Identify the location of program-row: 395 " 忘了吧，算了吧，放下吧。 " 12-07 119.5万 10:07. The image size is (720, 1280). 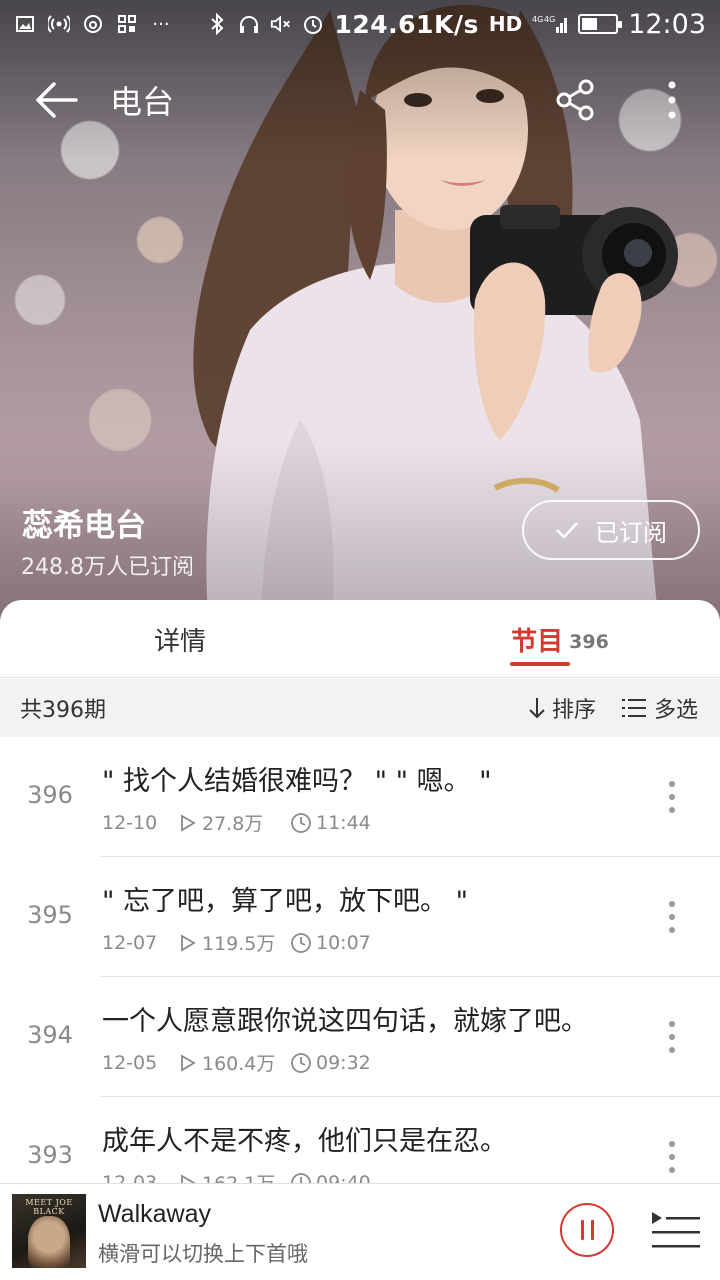
(360, 917).